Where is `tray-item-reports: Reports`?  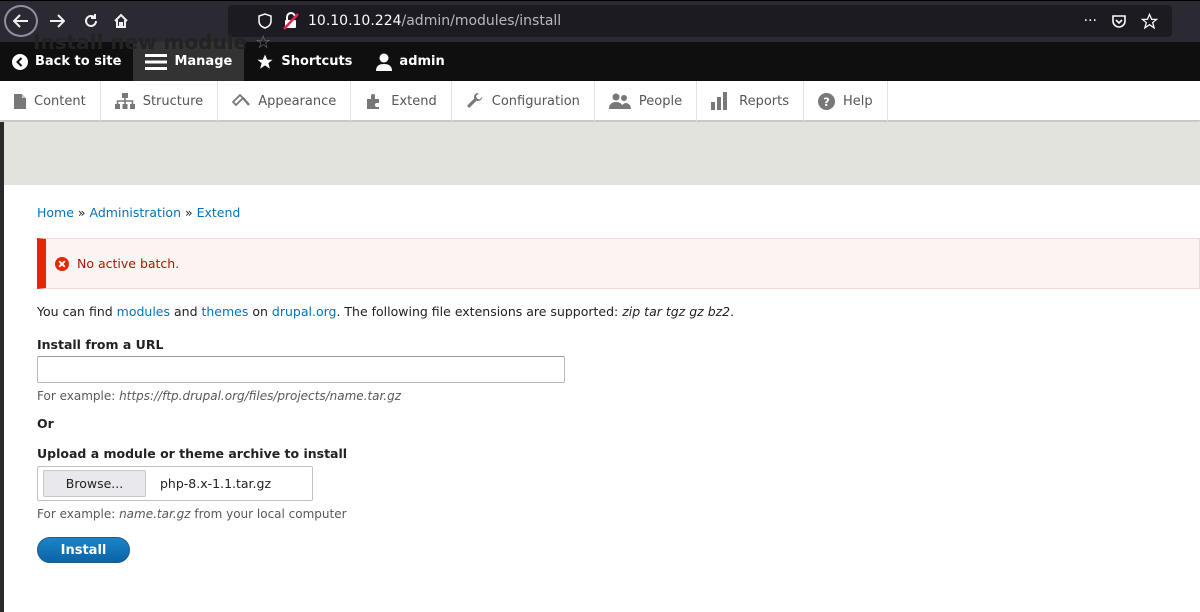
tray-item-reports: Reports is located at coordinates (750, 101).